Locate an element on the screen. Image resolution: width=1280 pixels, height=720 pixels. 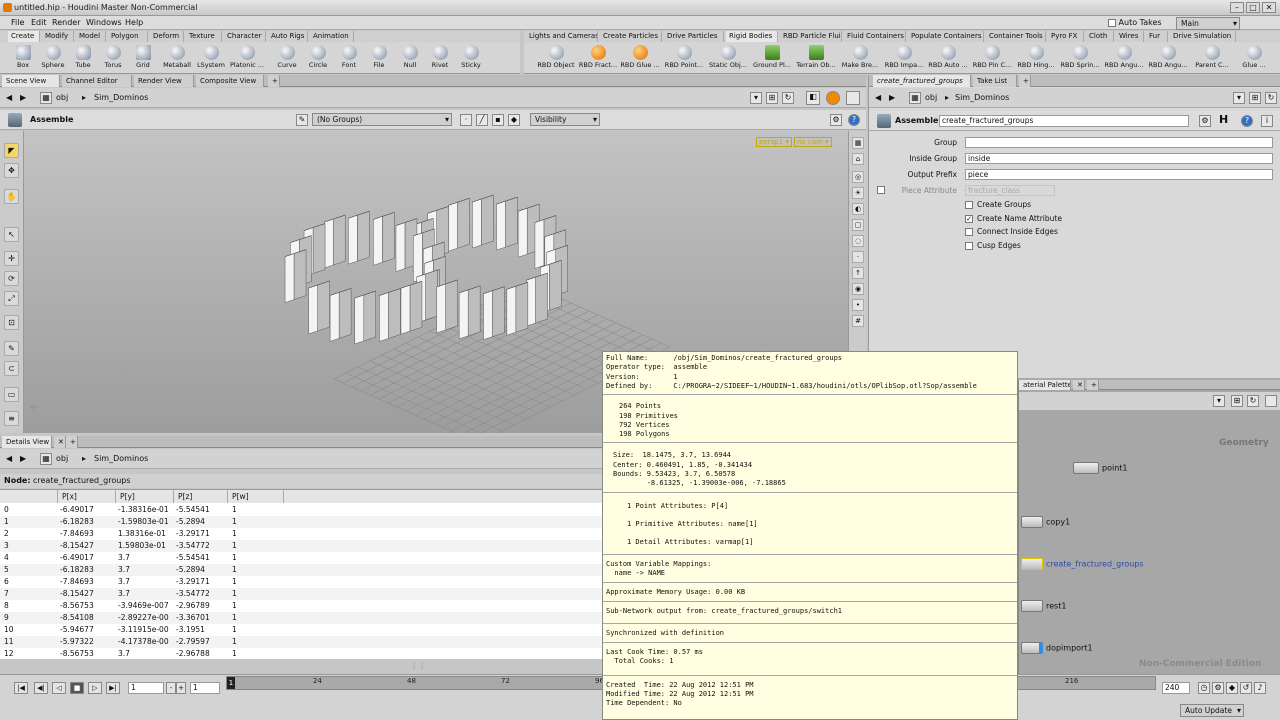
network-link-icon: ↻ is located at coordinates (1253, 401).